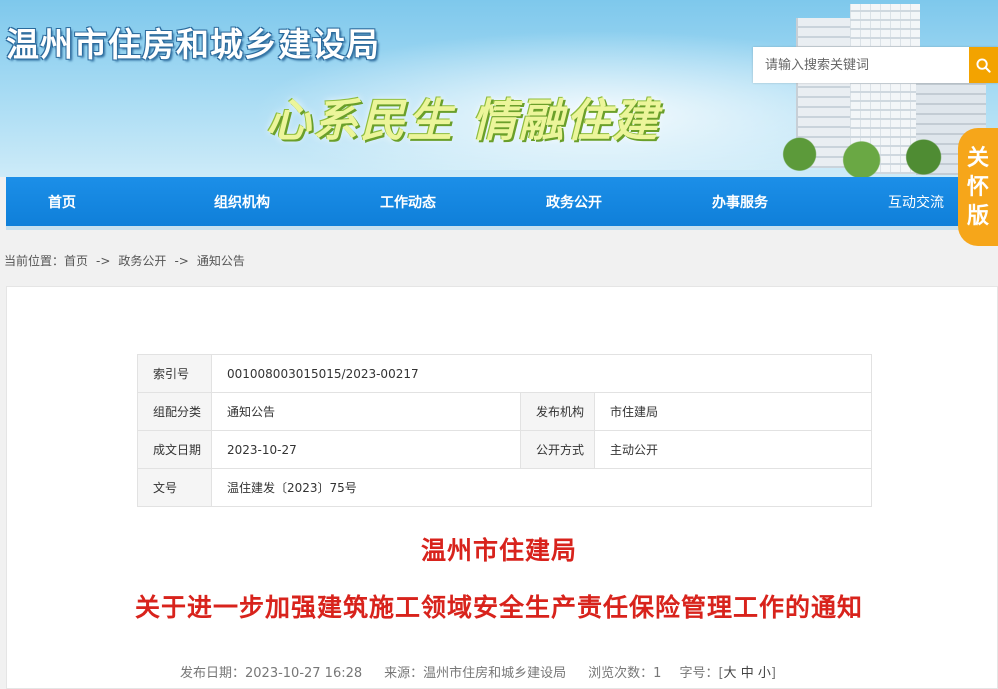  What do you see at coordinates (174, 373) in the screenshot?
I see `meta-index-label: 索引号` at bounding box center [174, 373].